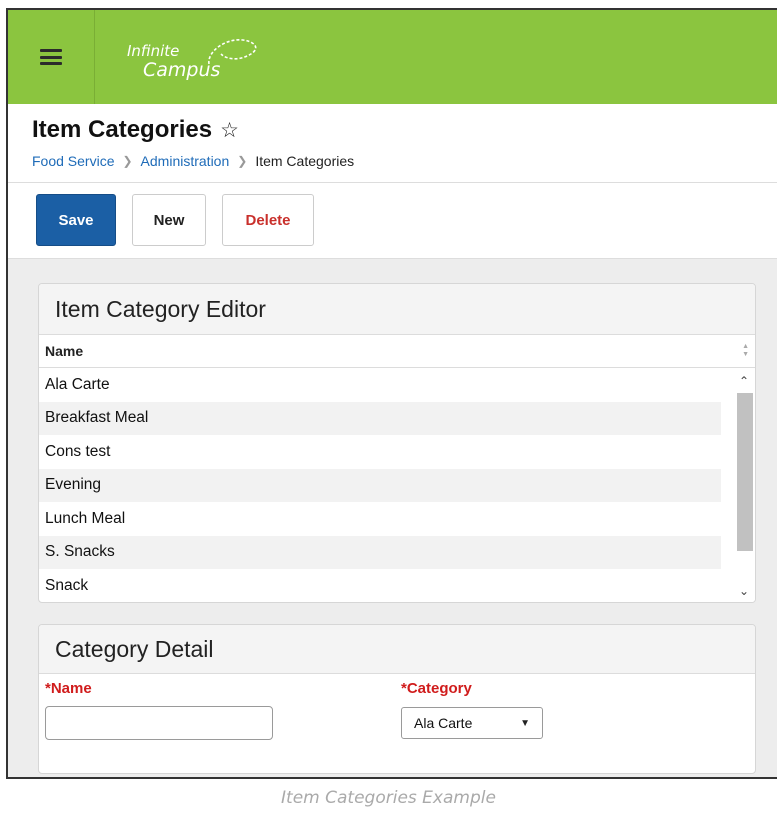 This screenshot has height=839, width=777. Describe the element at coordinates (380, 585) in the screenshot. I see `list-item: Snack` at that location.